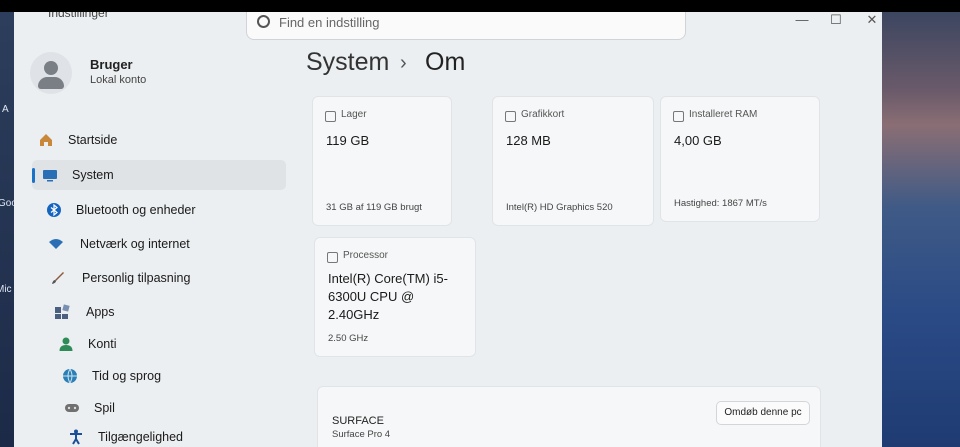 This screenshot has height=447, width=960. Describe the element at coordinates (127, 376) in the screenshot. I see `sidebar-item-label: Tid og sprog` at that location.